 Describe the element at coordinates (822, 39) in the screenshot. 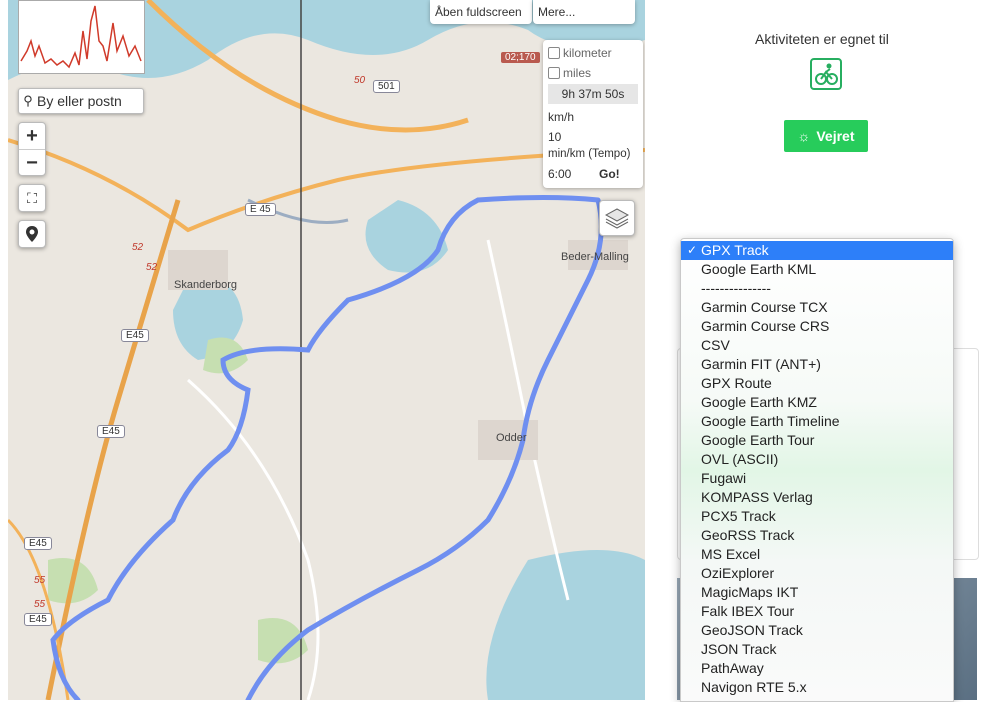

I see `activity-suitability-label: Aktiviteten er egnet til` at that location.